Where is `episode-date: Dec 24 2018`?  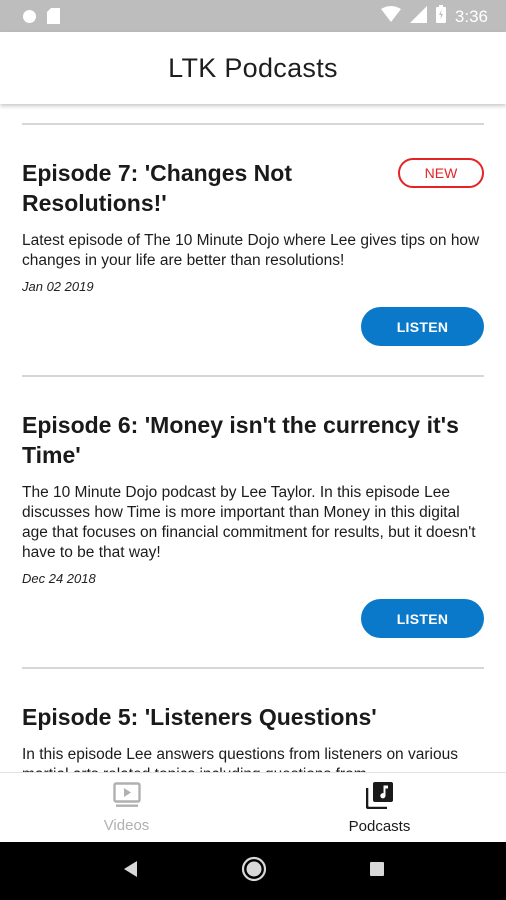 episode-date: Dec 24 2018 is located at coordinates (59, 578).